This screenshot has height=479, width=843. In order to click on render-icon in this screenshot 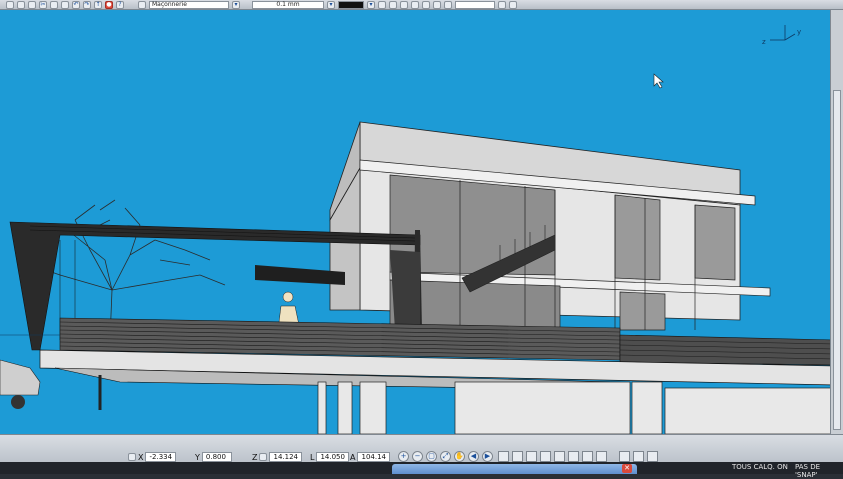, I will do `click(624, 456)`.